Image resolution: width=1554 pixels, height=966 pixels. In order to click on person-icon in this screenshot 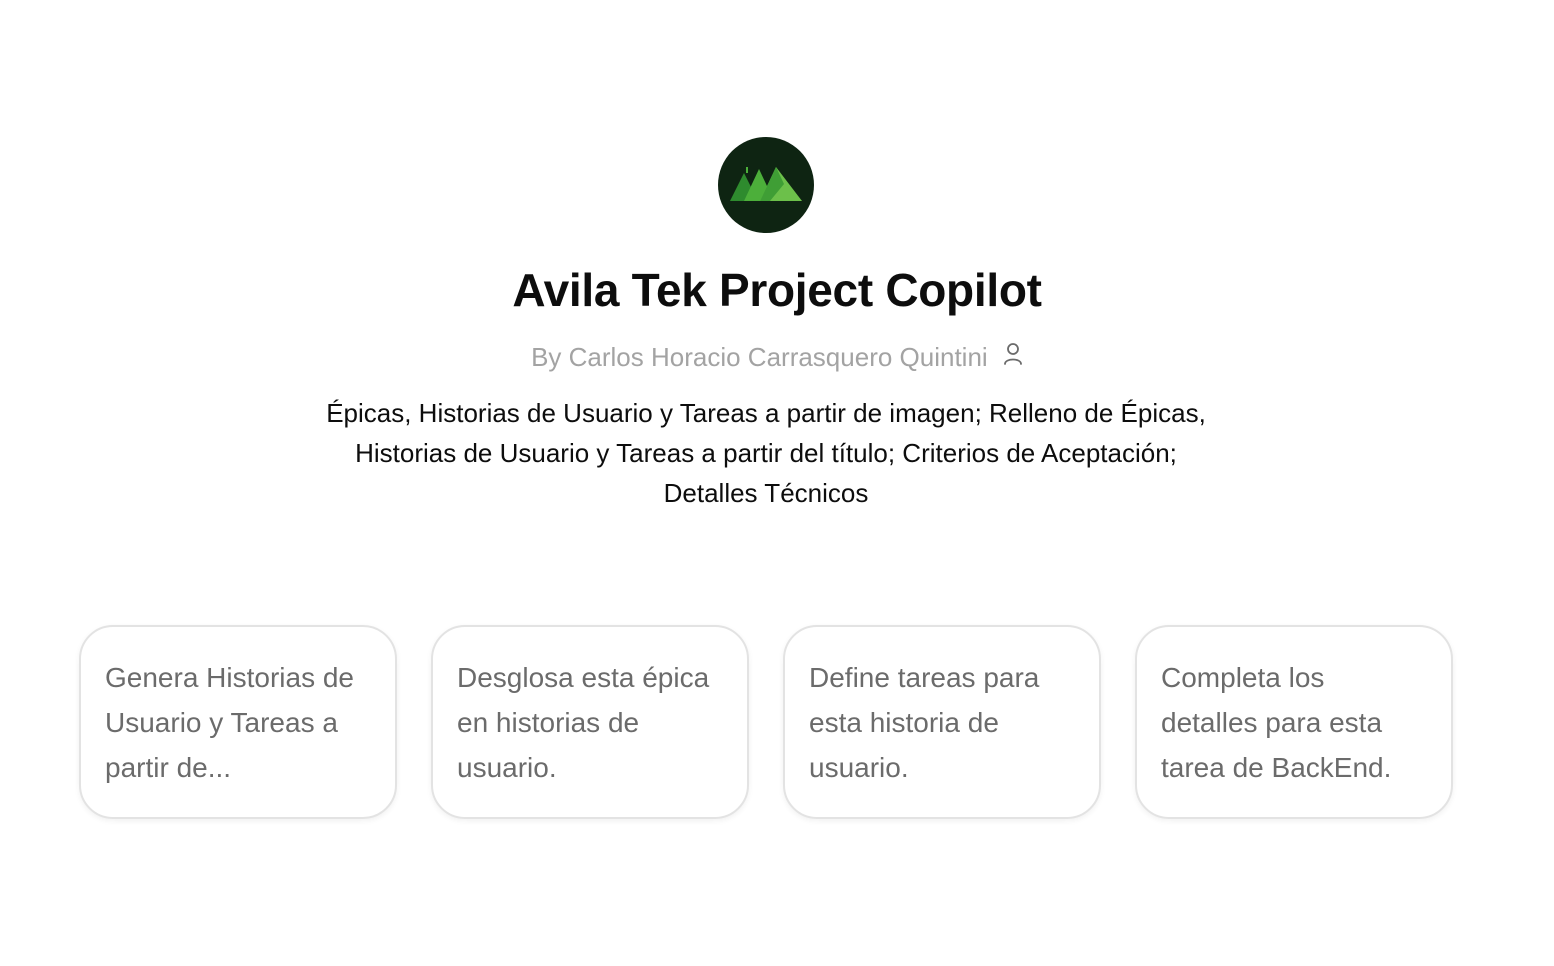, I will do `click(1013, 357)`.